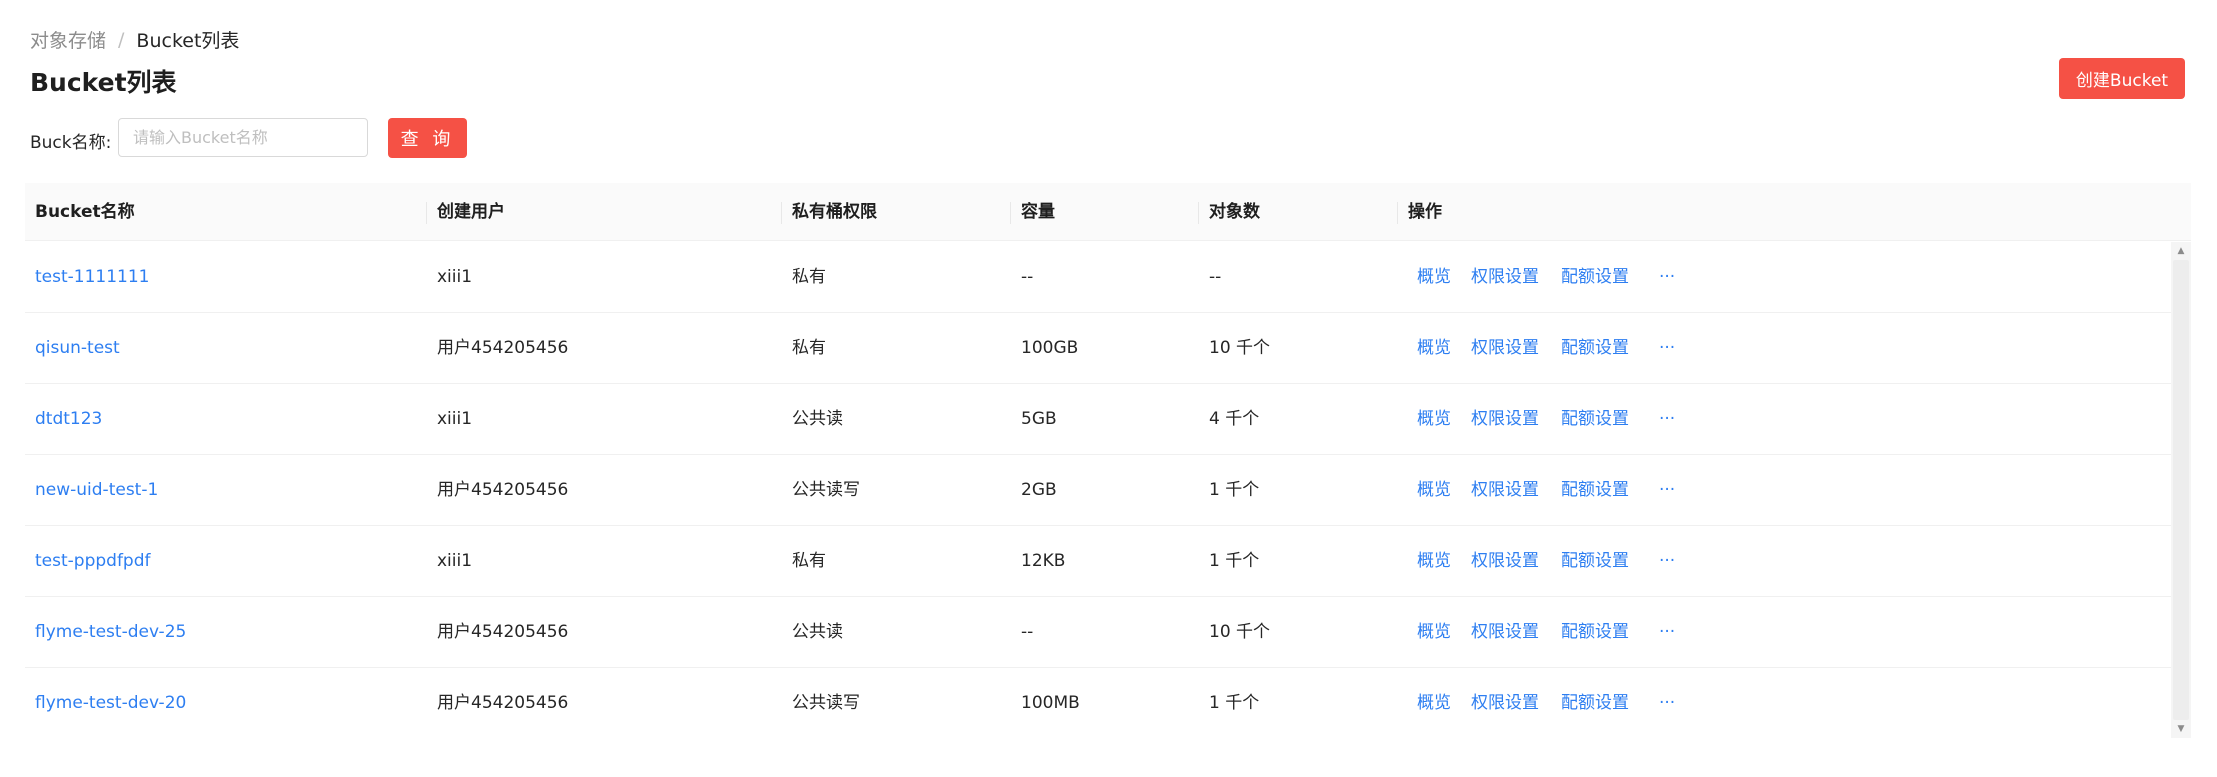 This screenshot has width=2217, height=777. I want to click on bucket-name-link: qisun-test, so click(77, 348).